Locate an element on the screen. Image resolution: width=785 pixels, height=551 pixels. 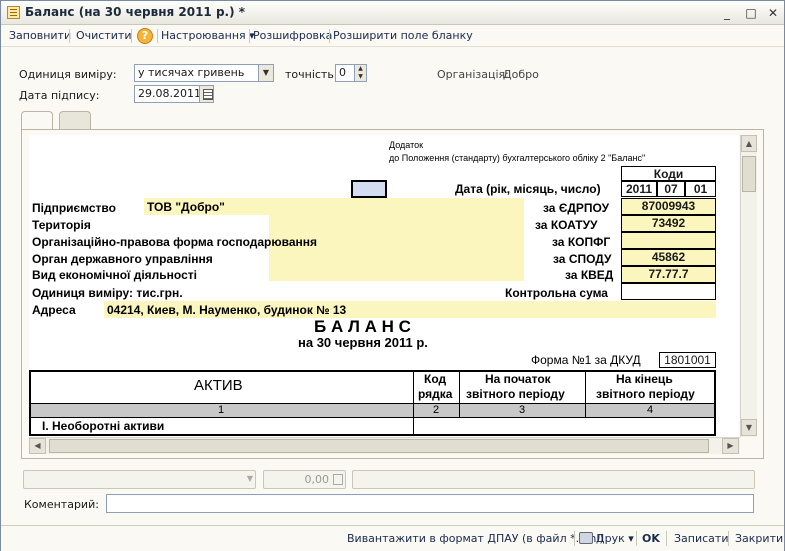
territory-field-bg is located at coordinates (396, 223).